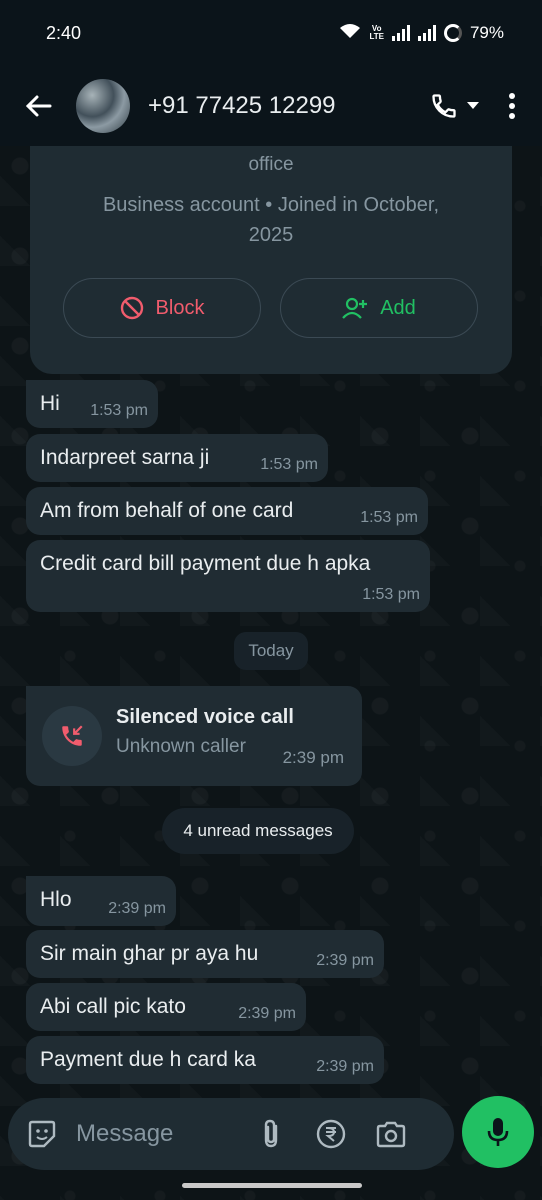 The width and height of the screenshot is (542, 1200). I want to click on message-text: Am from behalf of one card, so click(167, 510).